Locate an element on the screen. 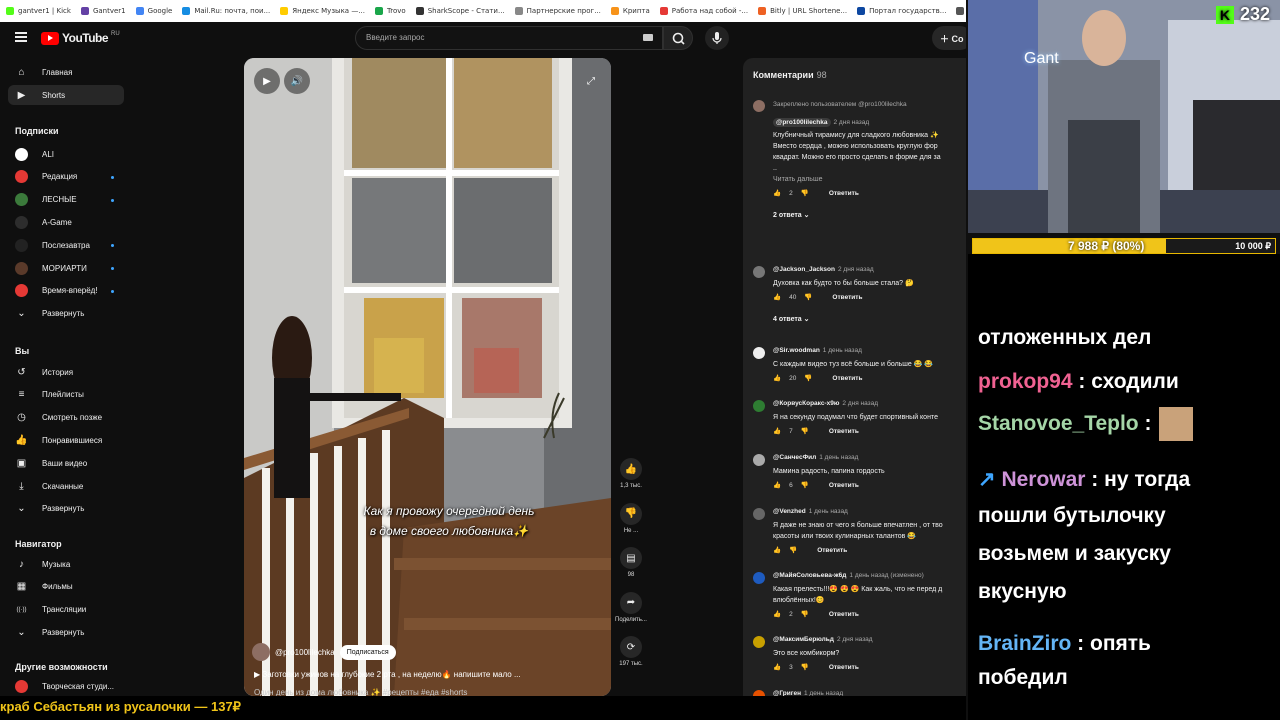 This screenshot has width=1280, height=720. like-button: 👍 is located at coordinates (631, 469).